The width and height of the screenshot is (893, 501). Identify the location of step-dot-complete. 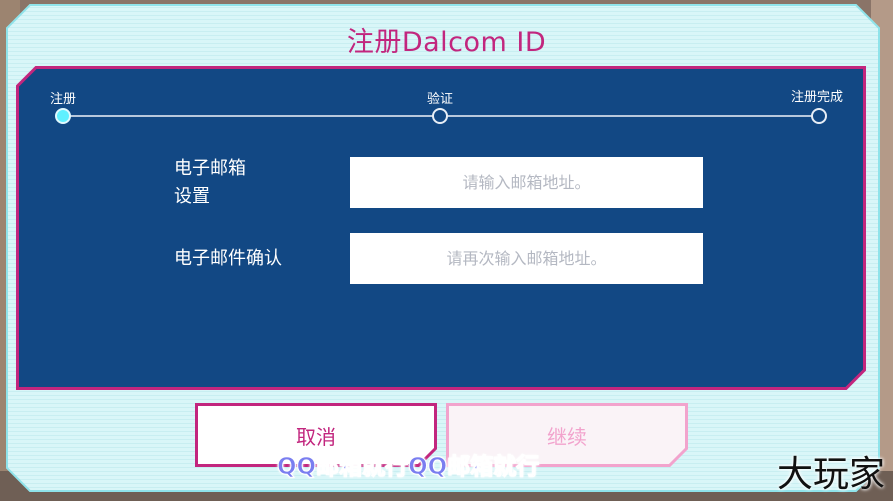
(819, 116).